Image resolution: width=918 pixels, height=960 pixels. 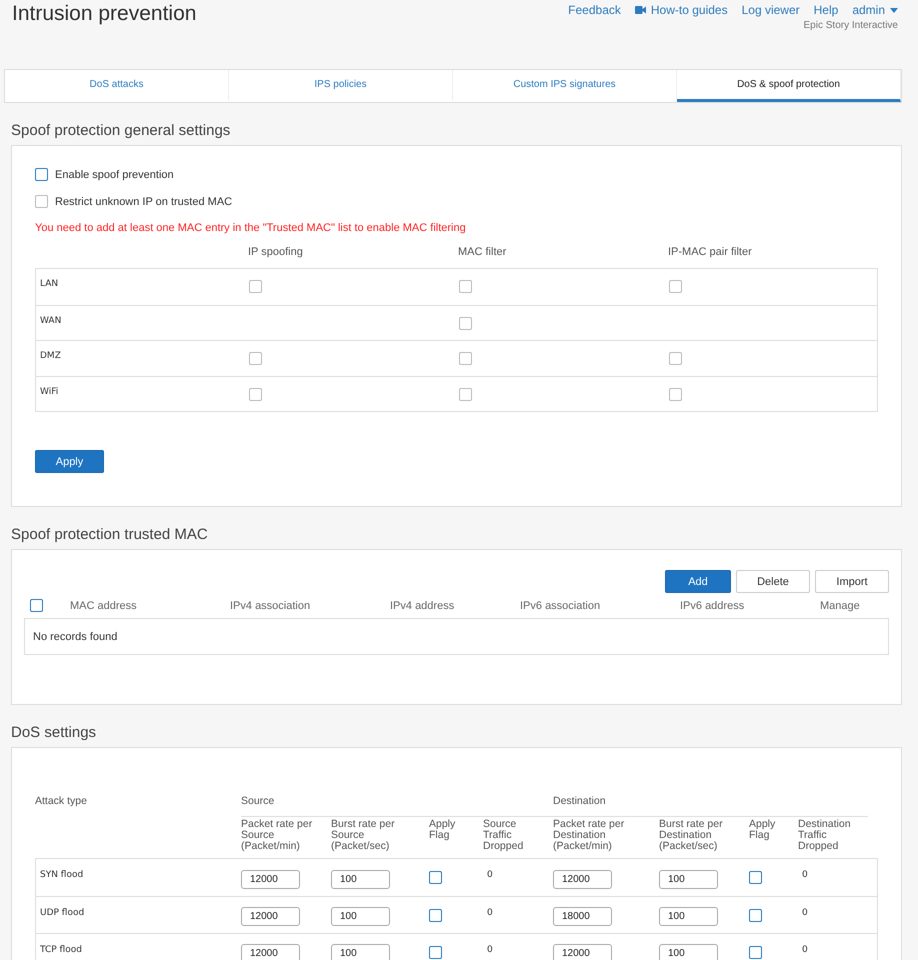 What do you see at coordinates (61, 912) in the screenshot?
I see `attack-type: UDP flood` at bounding box center [61, 912].